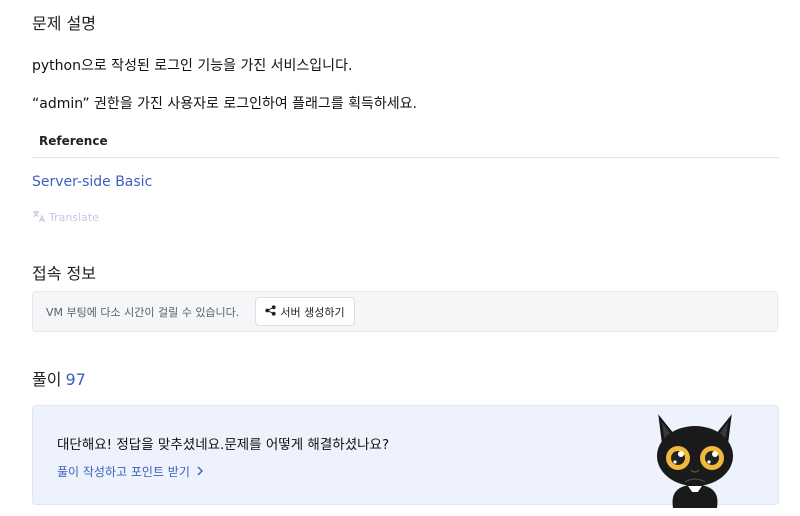 The height and width of the screenshot is (516, 800). What do you see at coordinates (73, 141) in the screenshot?
I see `reference-heading: Reference` at bounding box center [73, 141].